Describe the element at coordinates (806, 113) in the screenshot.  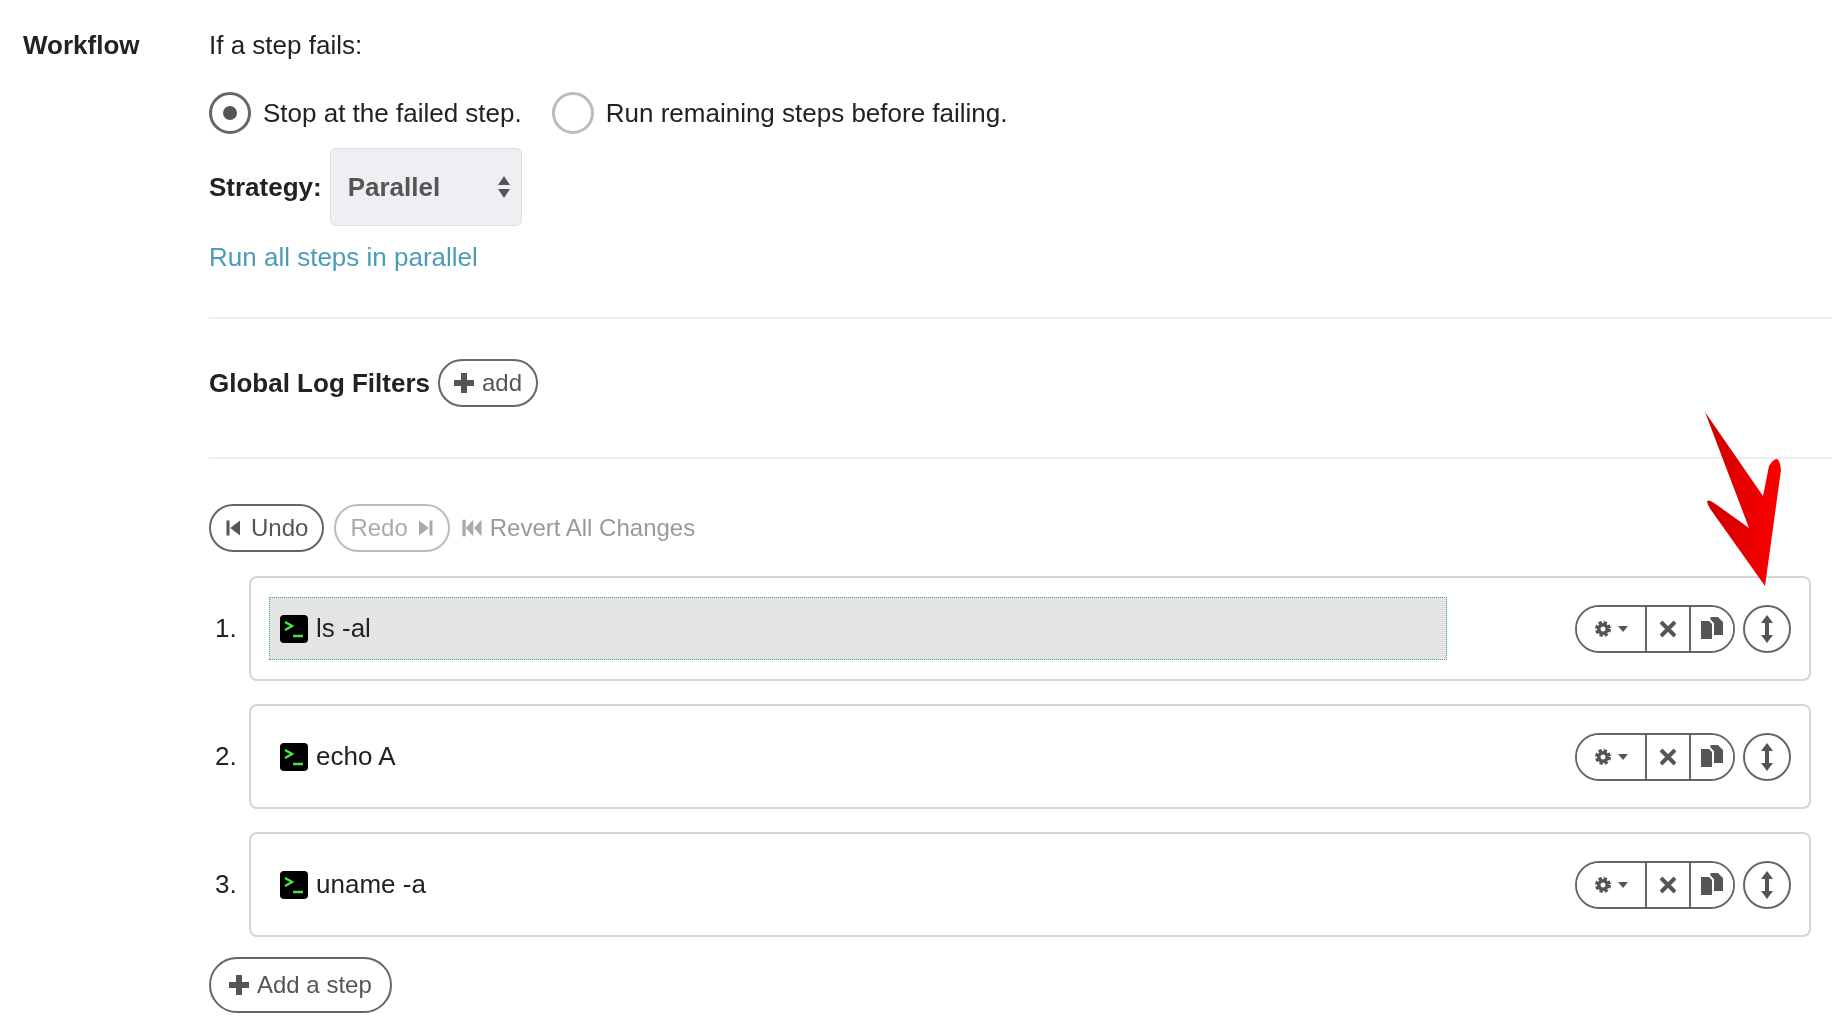
I see `radio-label: Run remaining steps before failing.` at that location.